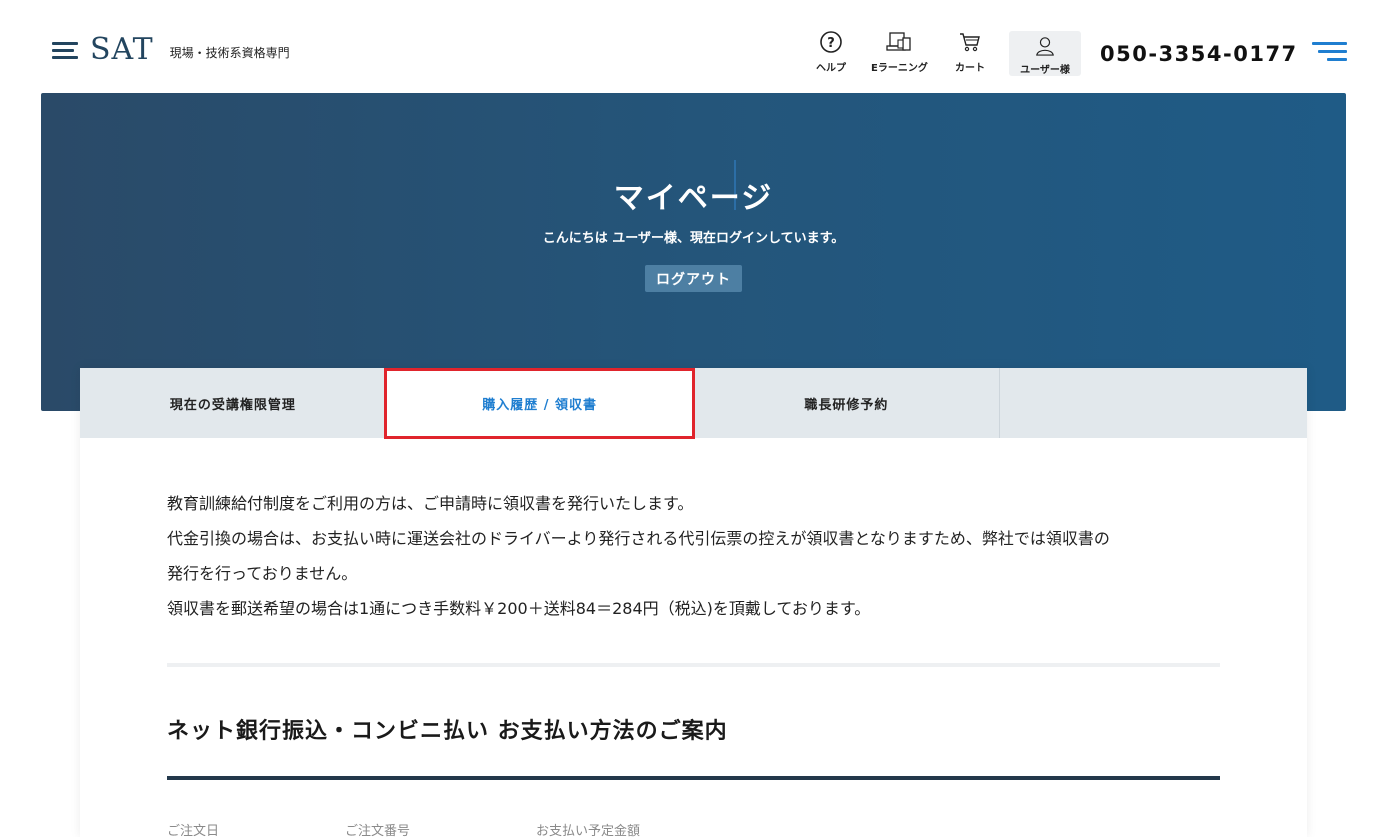 This screenshot has width=1387, height=837. What do you see at coordinates (430, 503) in the screenshot?
I see `notice-line: 教育訓練給付制度をご利用の方は、ご申請時に領収書を発行いたします。` at bounding box center [430, 503].